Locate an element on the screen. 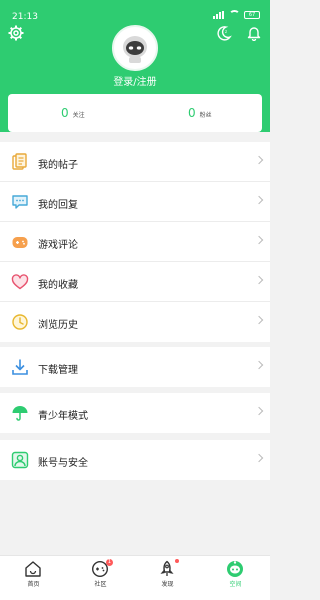 The width and height of the screenshot is (320, 600). menu-item-account-security: 账号与安全 is located at coordinates (135, 460).